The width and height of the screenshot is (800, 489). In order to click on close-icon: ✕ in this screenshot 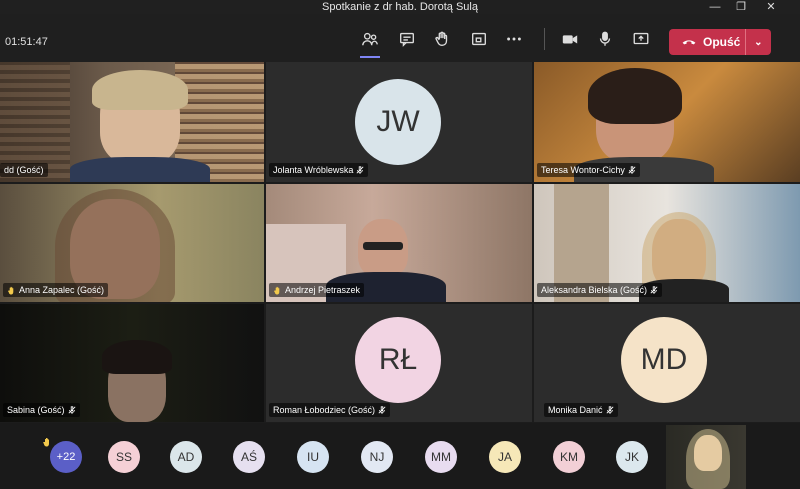, I will do `click(771, 7)`.